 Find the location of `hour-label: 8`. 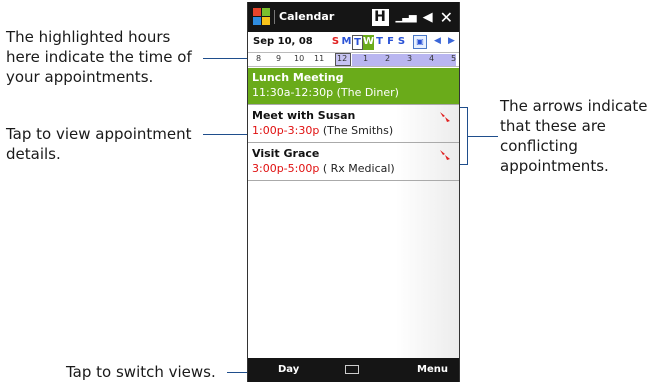

hour-label: 8 is located at coordinates (259, 58).